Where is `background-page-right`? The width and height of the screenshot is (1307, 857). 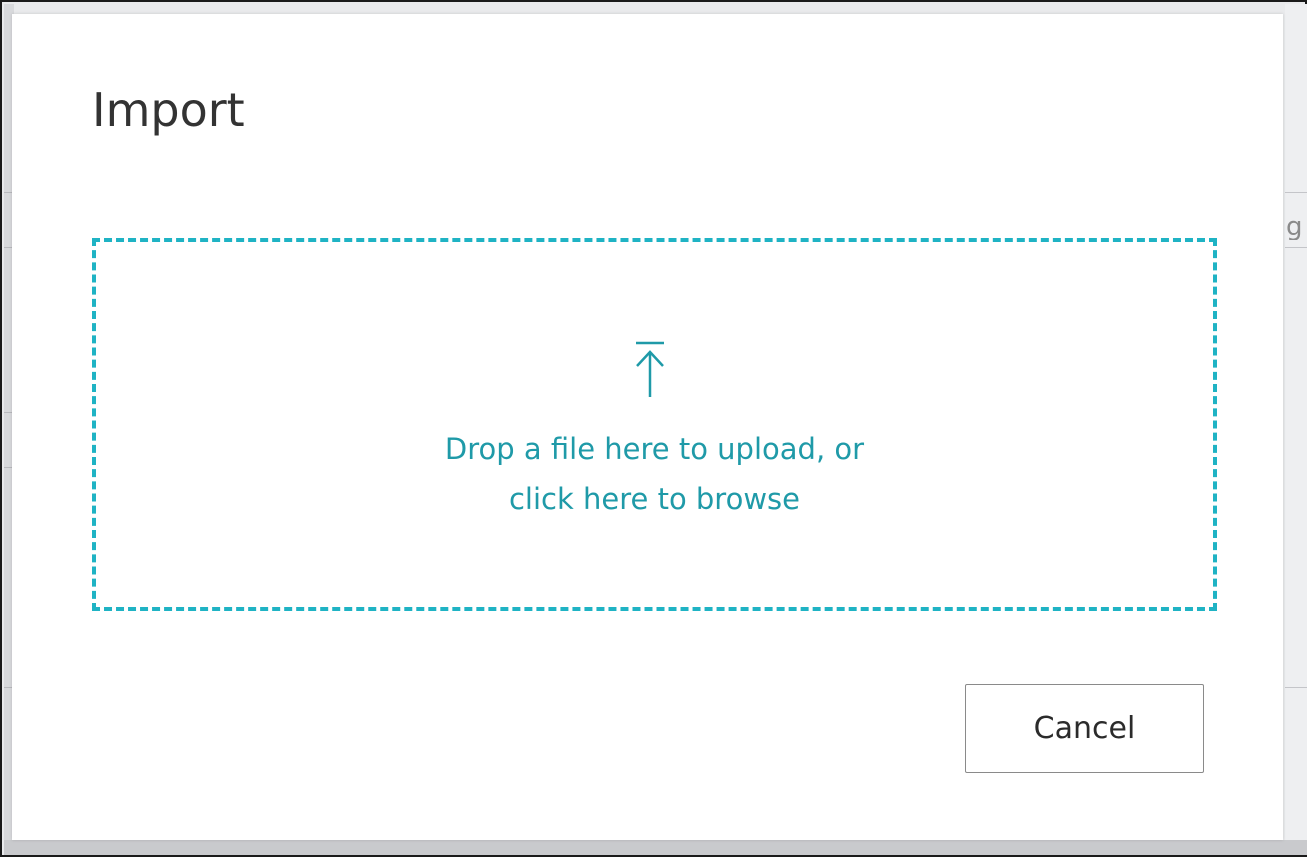 background-page-right is located at coordinates (1296, 429).